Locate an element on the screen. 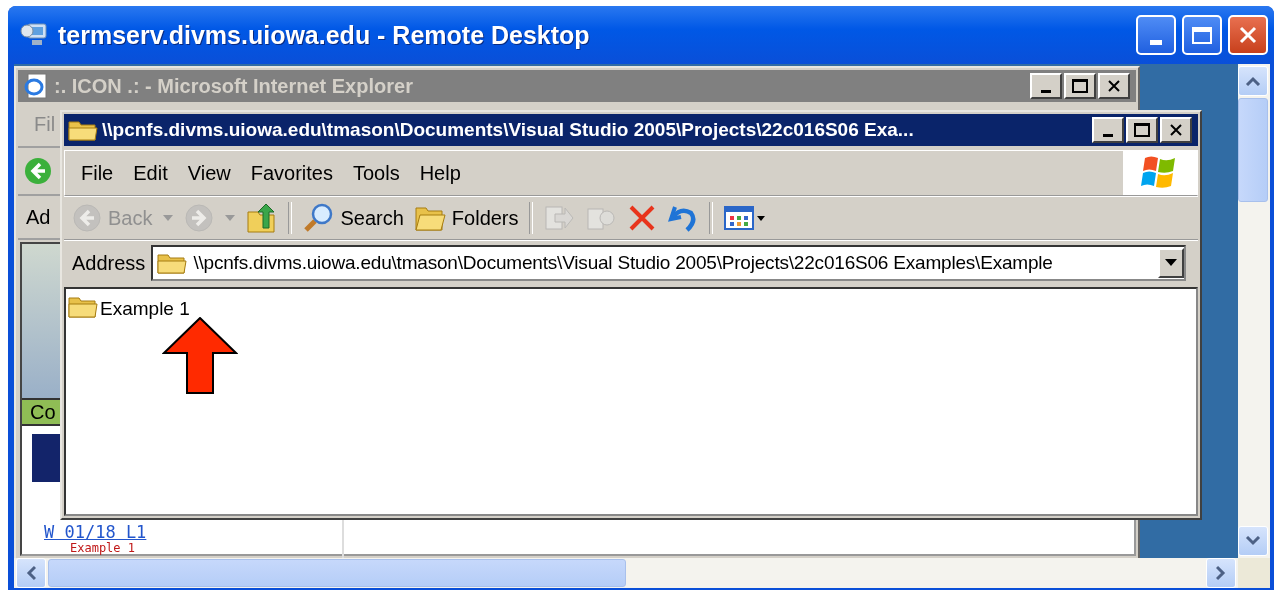 This screenshot has width=1282, height=594. menu-item: View is located at coordinates (209, 173).